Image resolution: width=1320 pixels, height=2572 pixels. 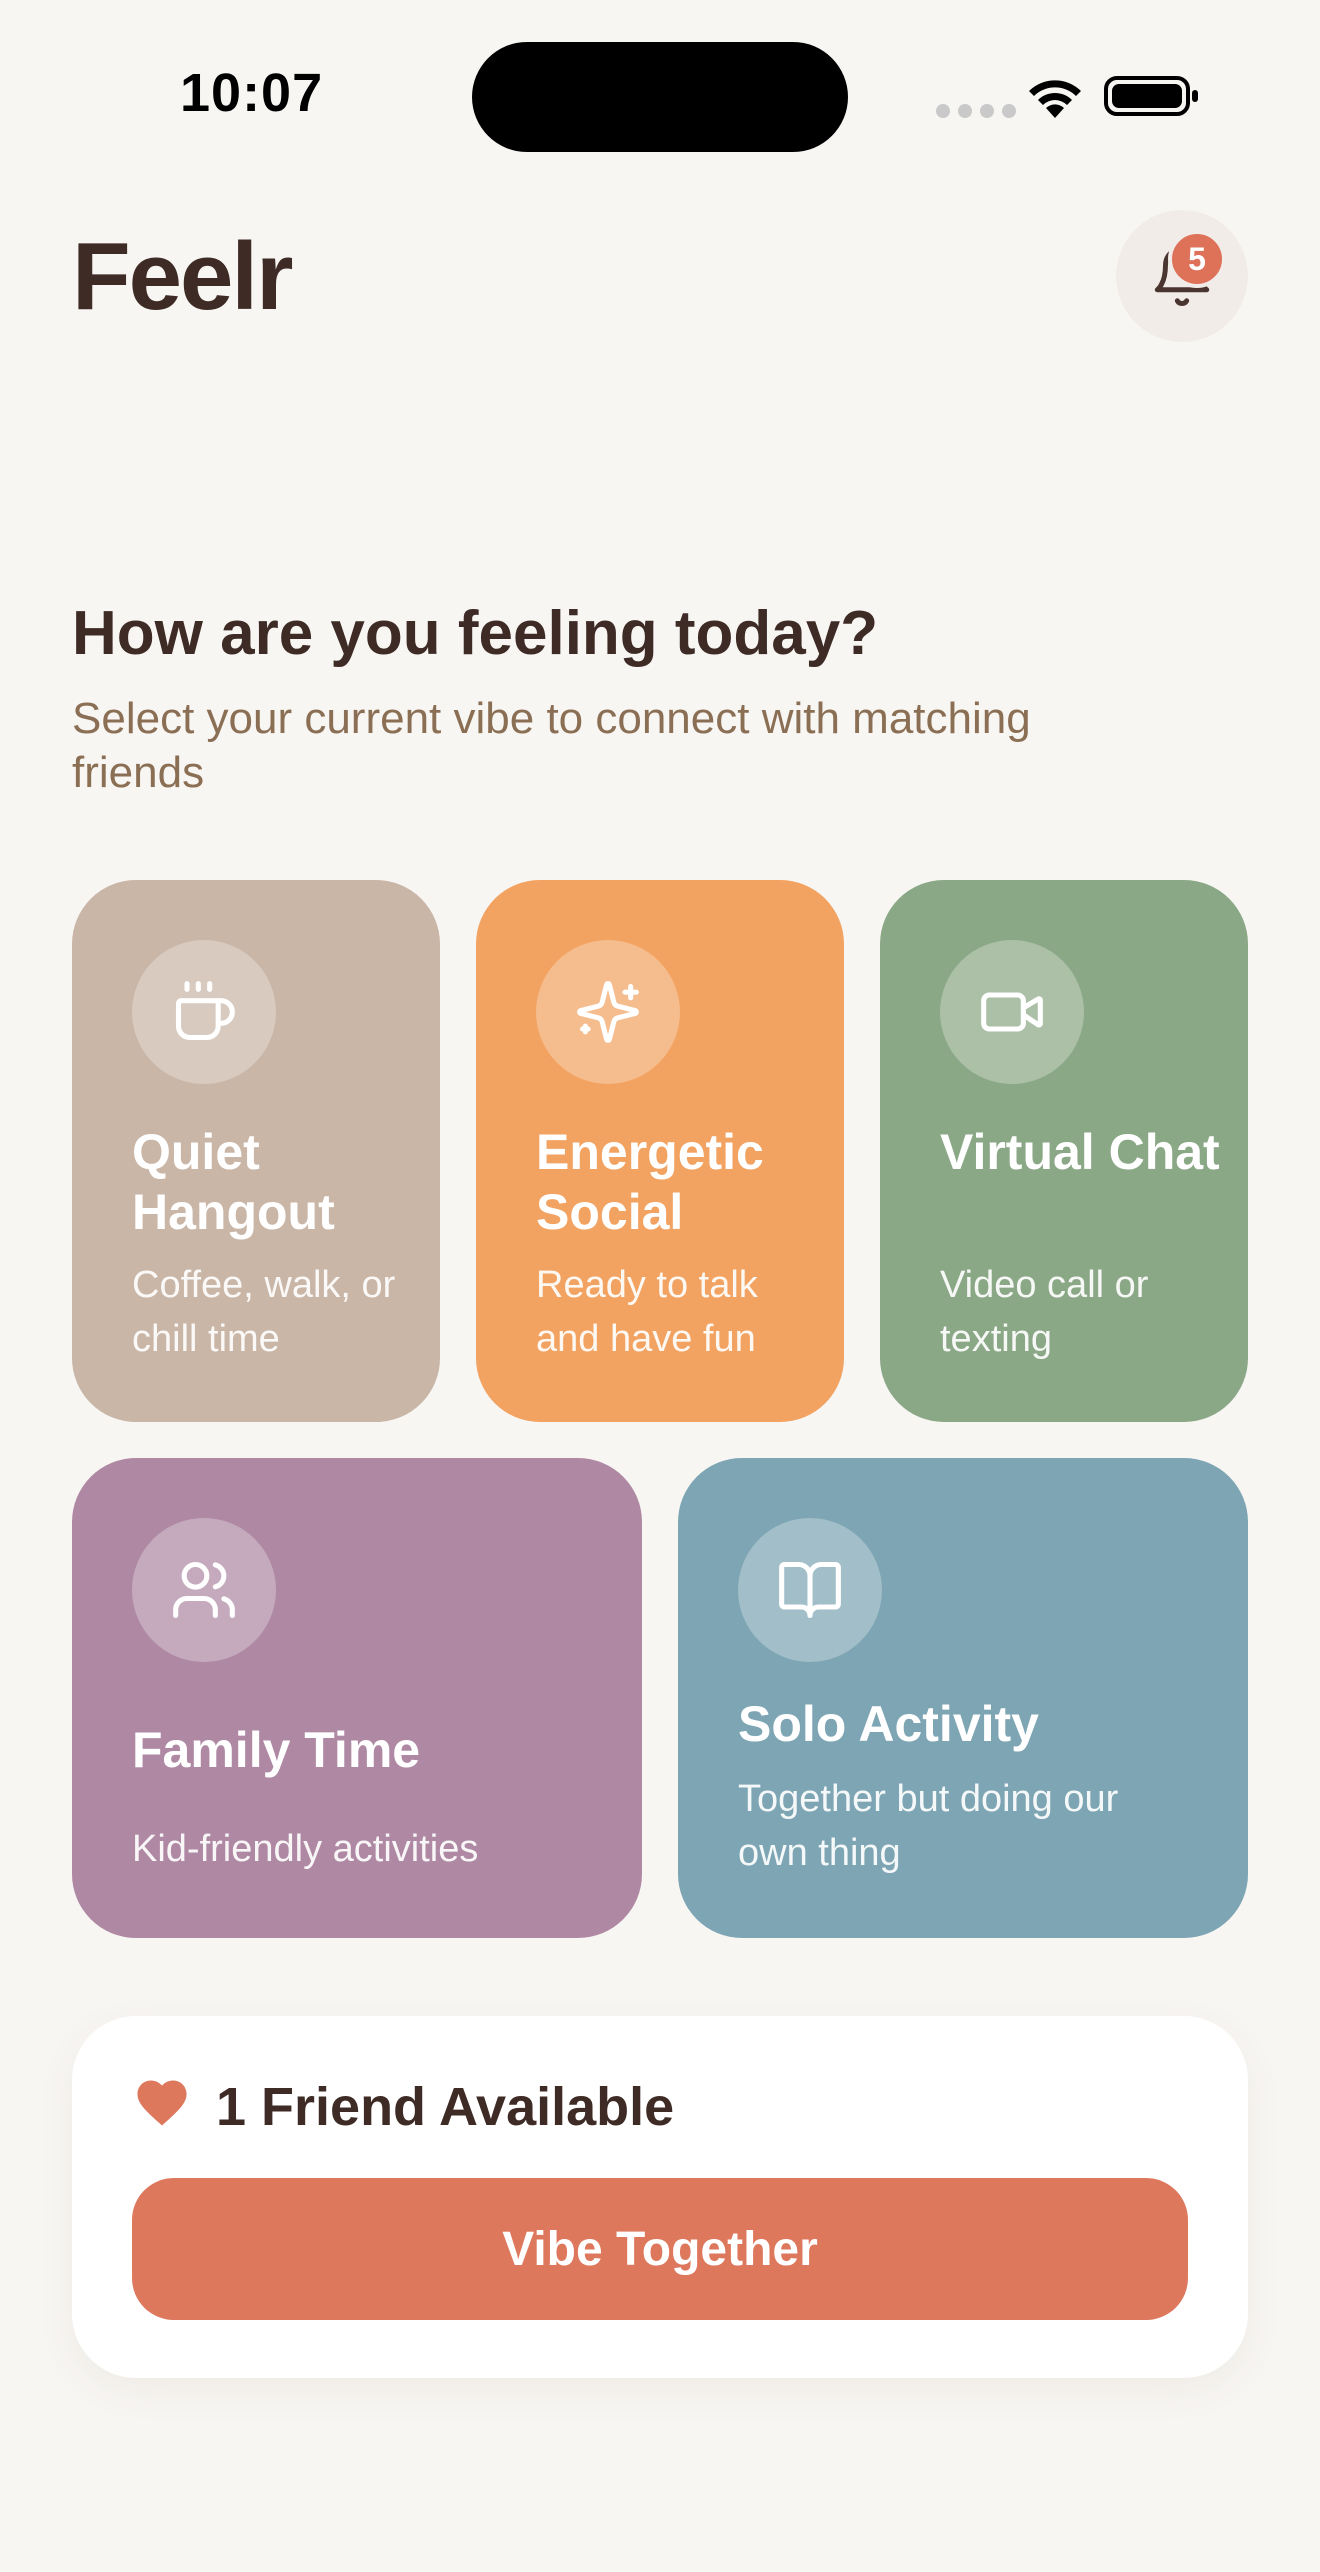 What do you see at coordinates (1055, 99) in the screenshot?
I see `wifi-icon` at bounding box center [1055, 99].